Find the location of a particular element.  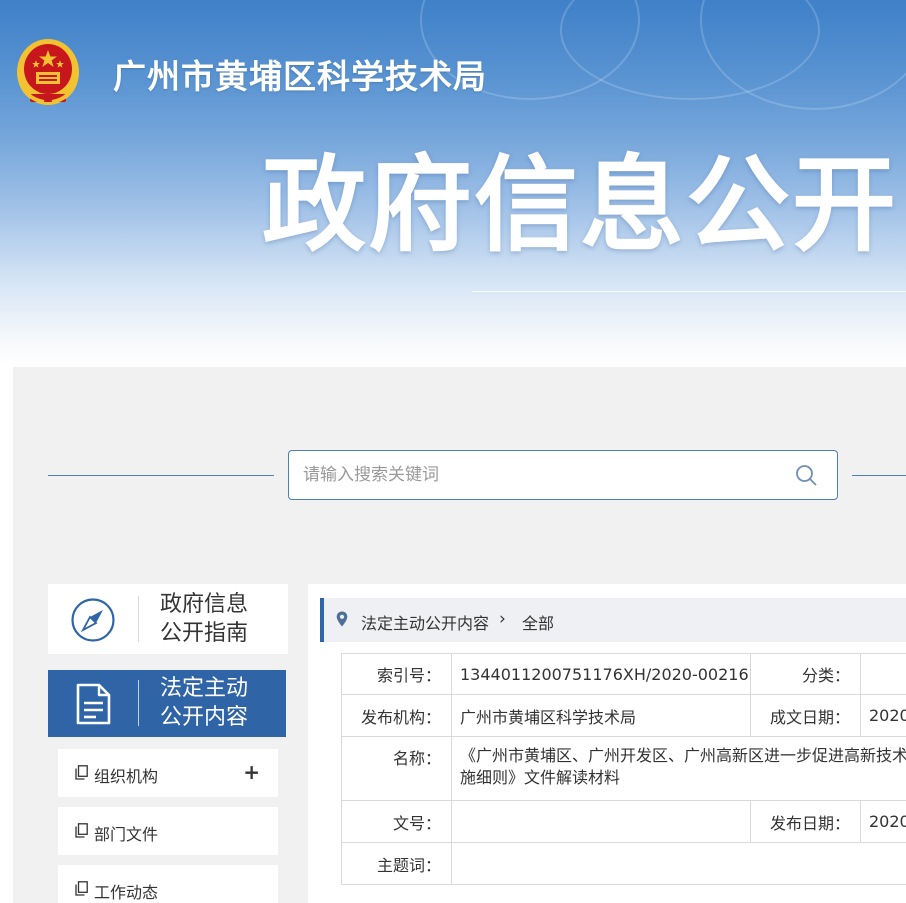

search-box is located at coordinates (563, 475).